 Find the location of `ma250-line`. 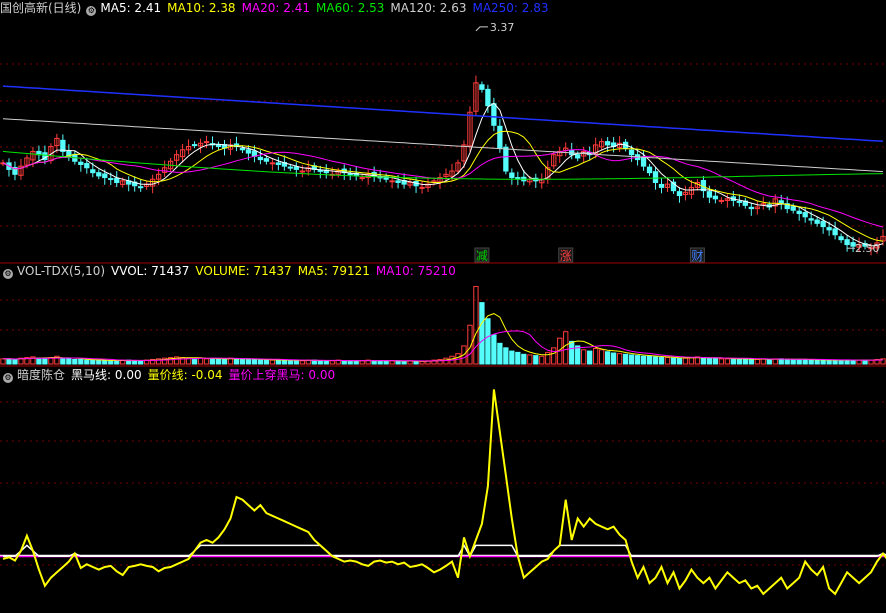

ma250-line is located at coordinates (443, 114).